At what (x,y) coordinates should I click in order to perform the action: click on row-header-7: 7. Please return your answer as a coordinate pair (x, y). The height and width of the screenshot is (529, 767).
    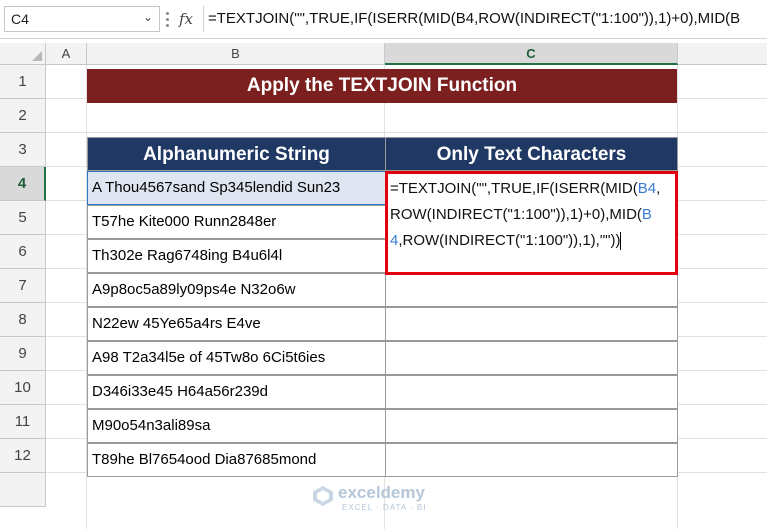
    Looking at the image, I should click on (23, 286).